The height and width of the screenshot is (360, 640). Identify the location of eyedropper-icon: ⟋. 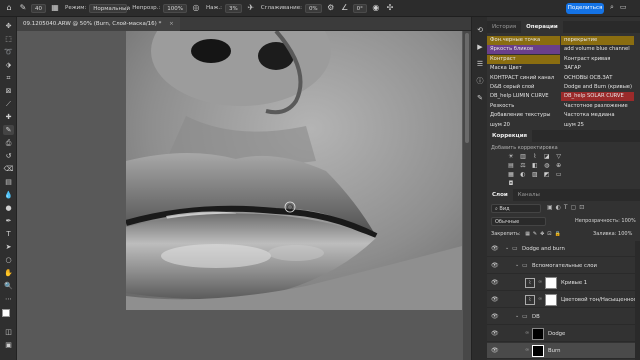
(8, 104).